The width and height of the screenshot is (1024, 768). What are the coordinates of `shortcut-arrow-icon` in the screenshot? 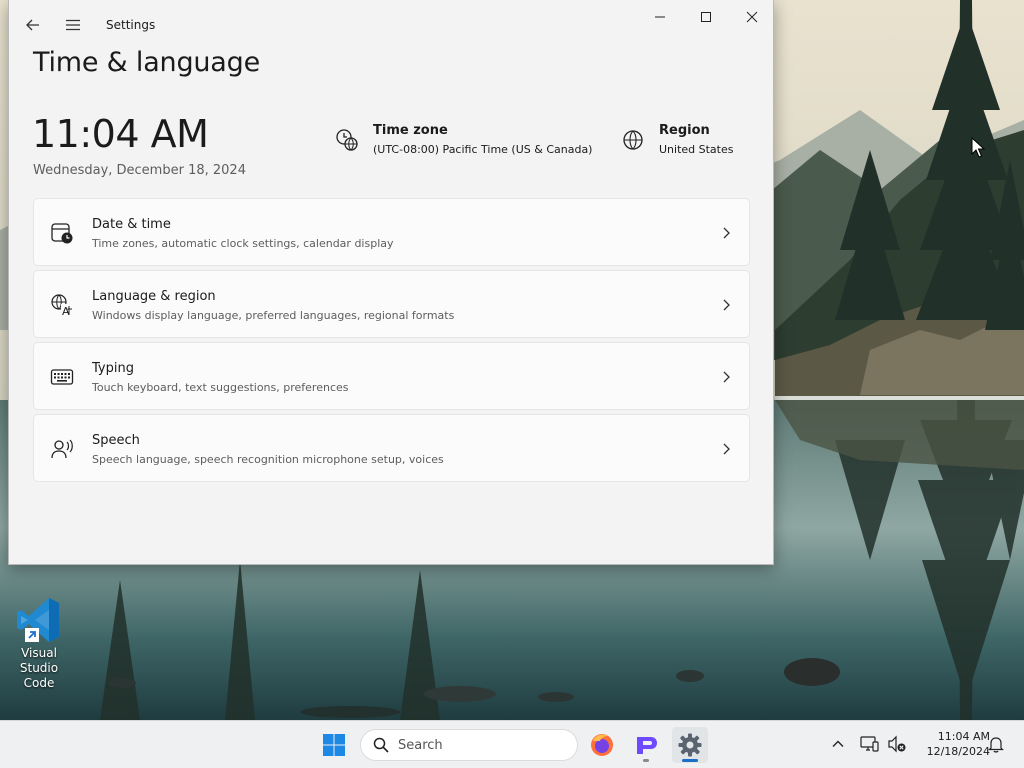 It's located at (32, 635).